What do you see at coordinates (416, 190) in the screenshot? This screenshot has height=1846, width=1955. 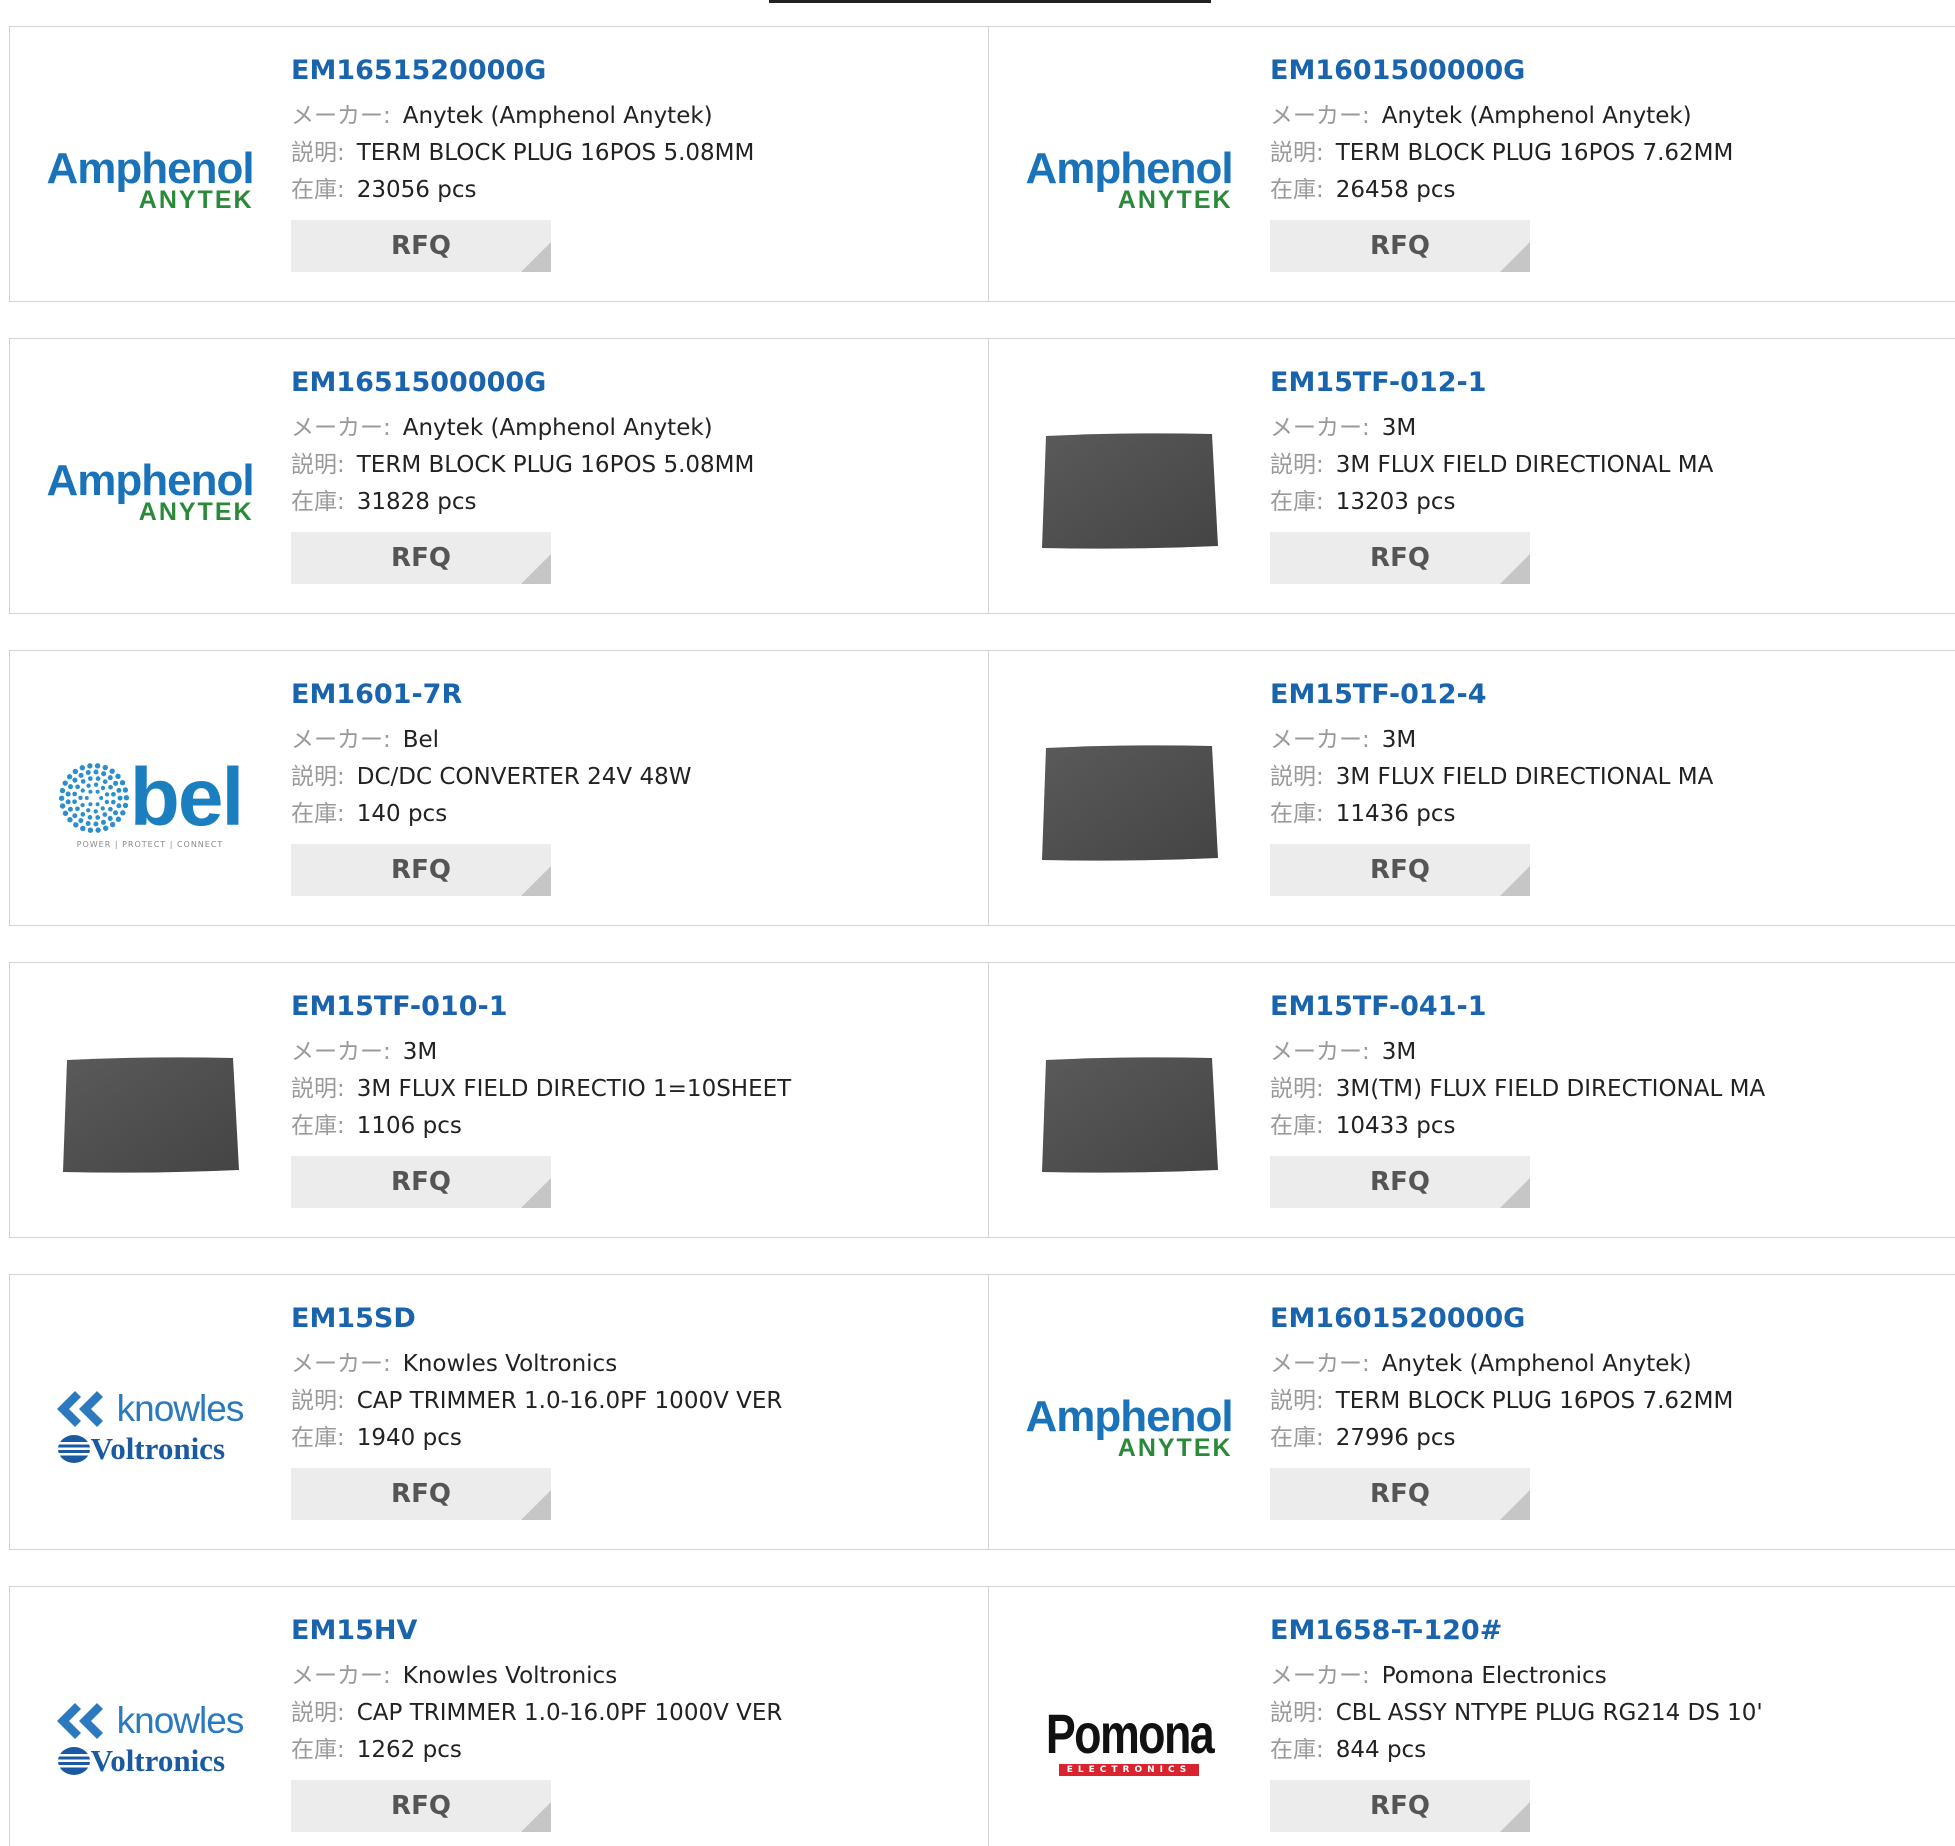 I see `stock-value: 23056 pcs` at bounding box center [416, 190].